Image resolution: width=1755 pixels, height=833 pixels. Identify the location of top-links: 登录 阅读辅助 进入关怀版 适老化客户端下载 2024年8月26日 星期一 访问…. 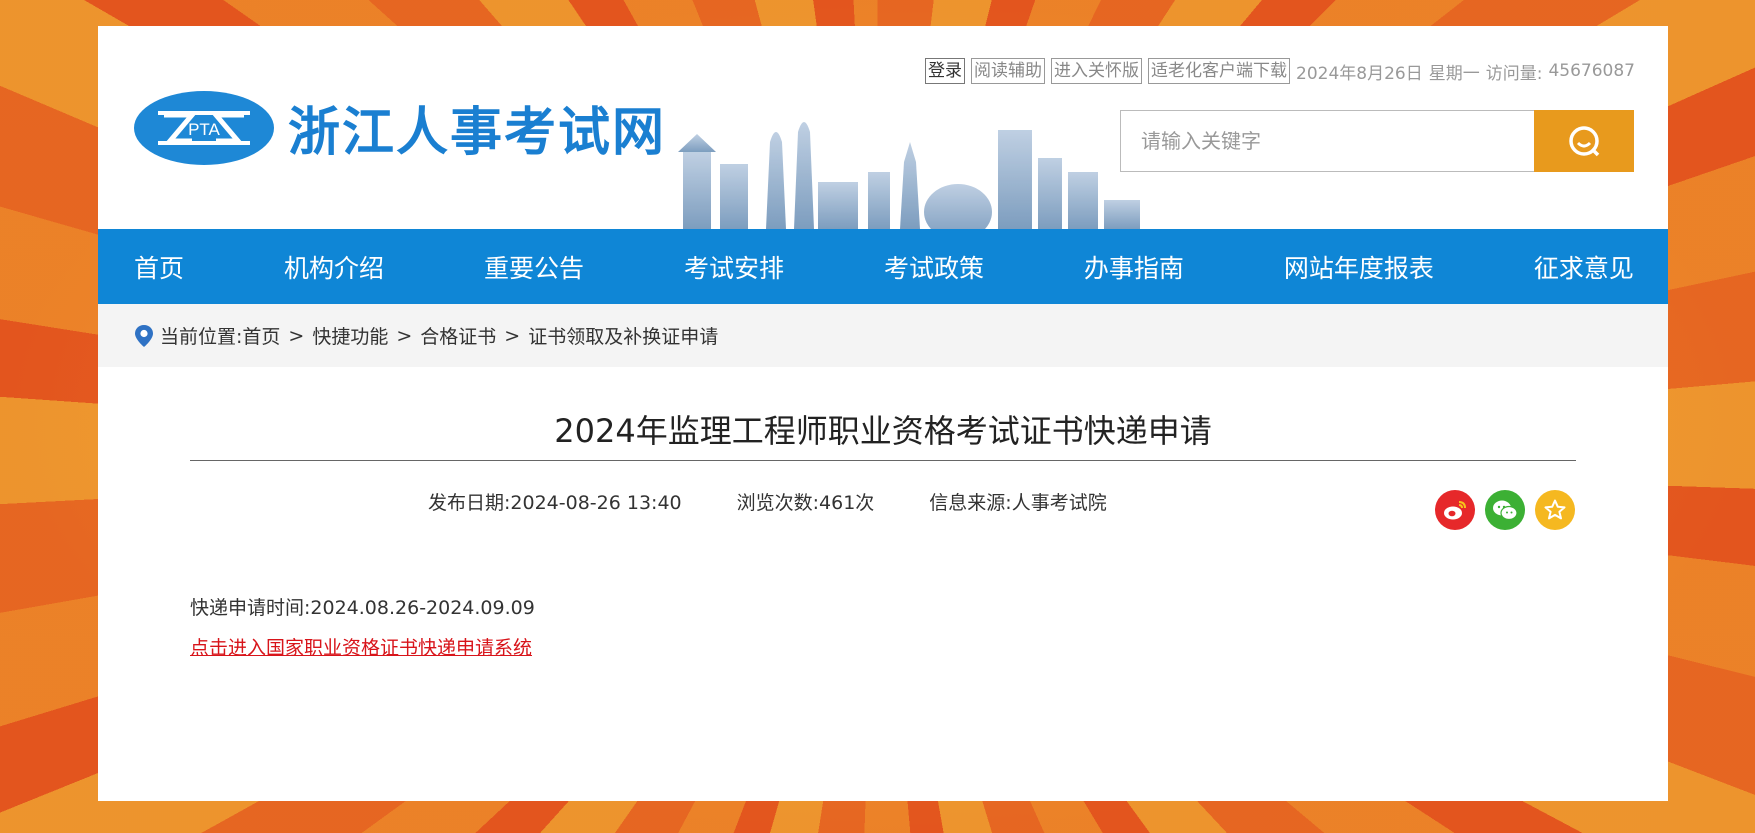
(1277, 71).